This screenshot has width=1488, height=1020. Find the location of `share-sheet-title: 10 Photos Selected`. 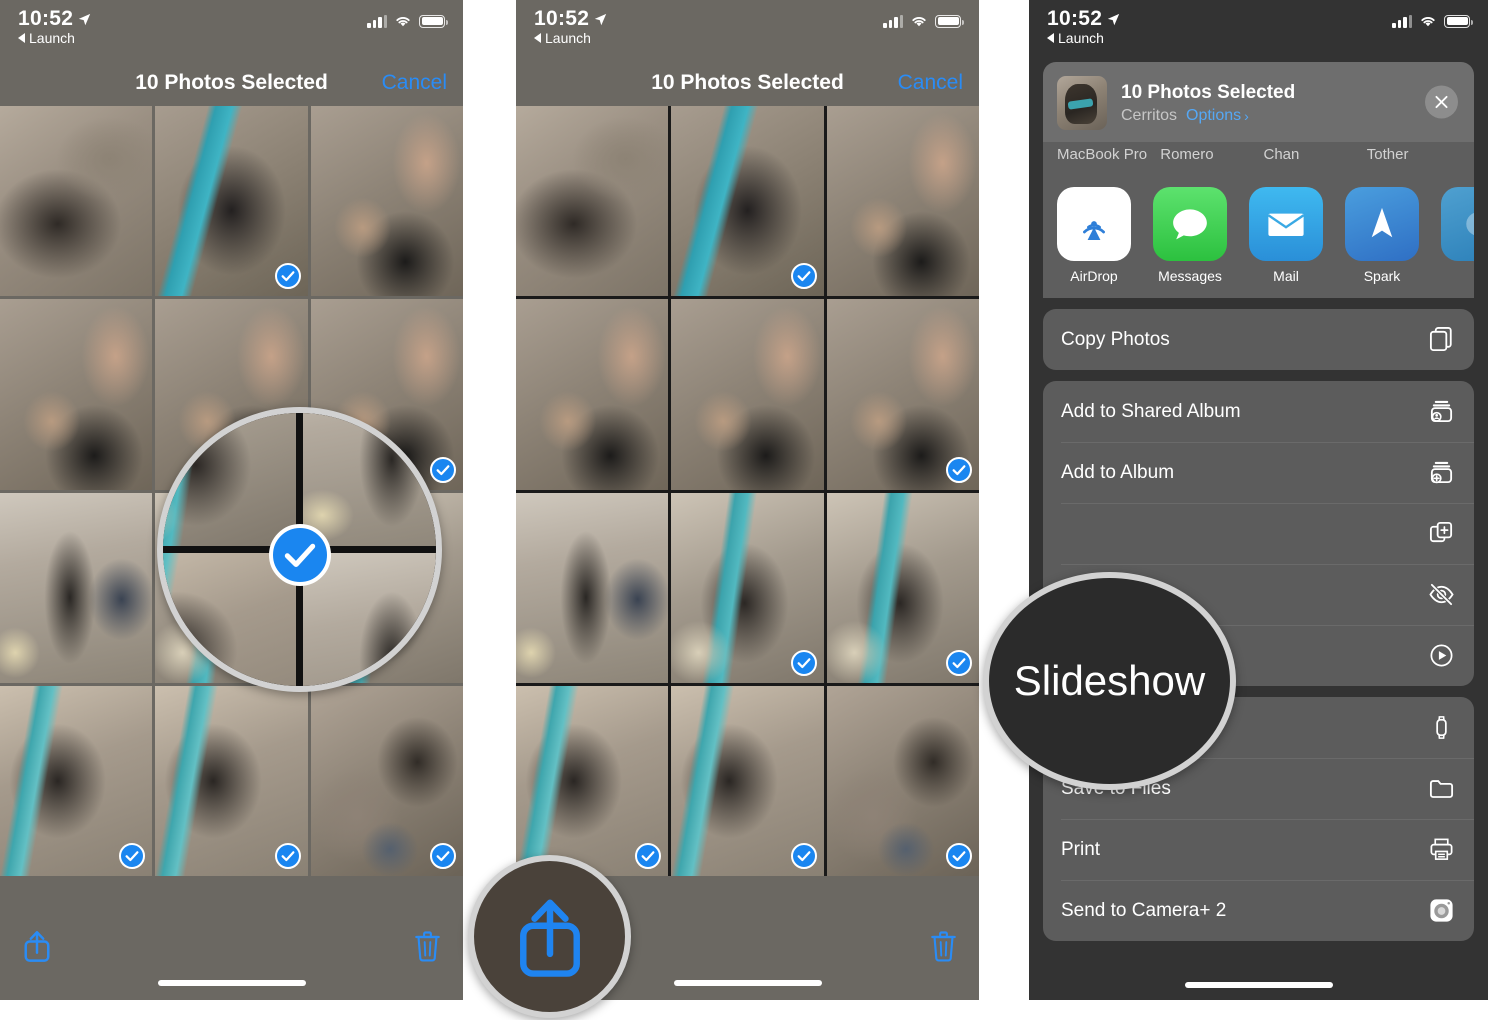

share-sheet-title: 10 Photos Selected is located at coordinates (1208, 92).